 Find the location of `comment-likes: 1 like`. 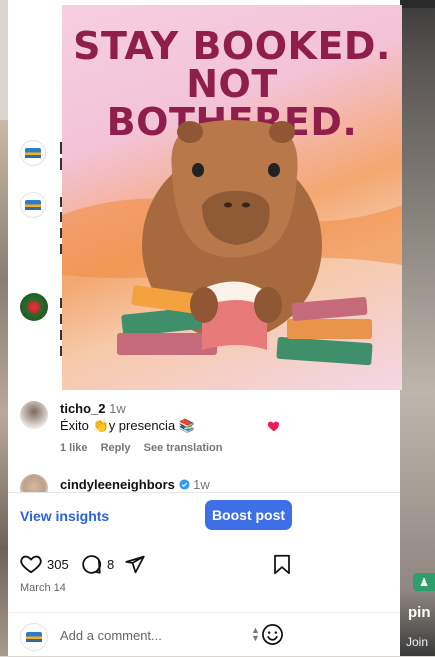

comment-likes: 1 like is located at coordinates (74, 448).